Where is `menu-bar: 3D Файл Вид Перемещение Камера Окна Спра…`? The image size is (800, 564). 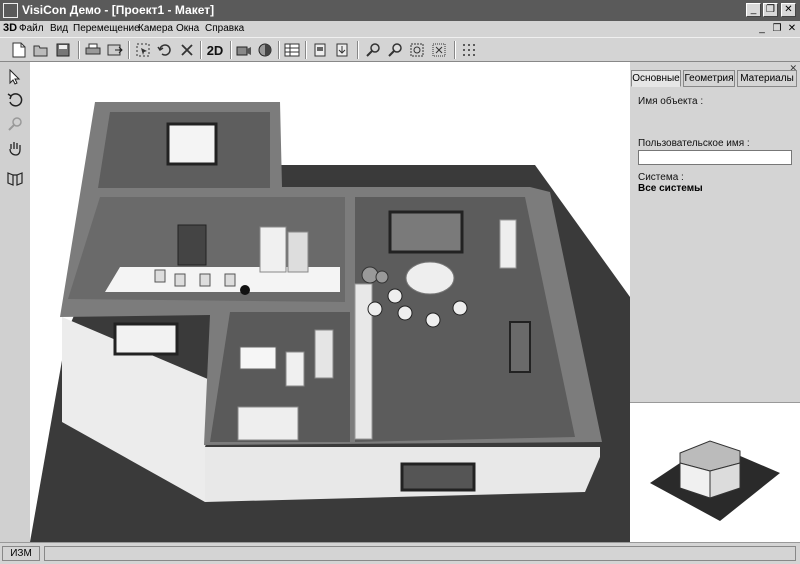
menu-bar: 3D Файл Вид Перемещение Камера Окна Спра… is located at coordinates (400, 29).